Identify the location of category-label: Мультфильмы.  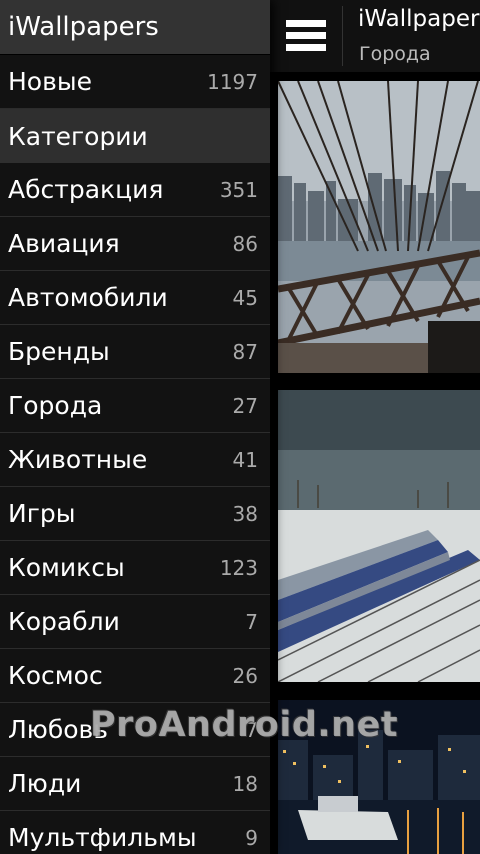
(102, 837).